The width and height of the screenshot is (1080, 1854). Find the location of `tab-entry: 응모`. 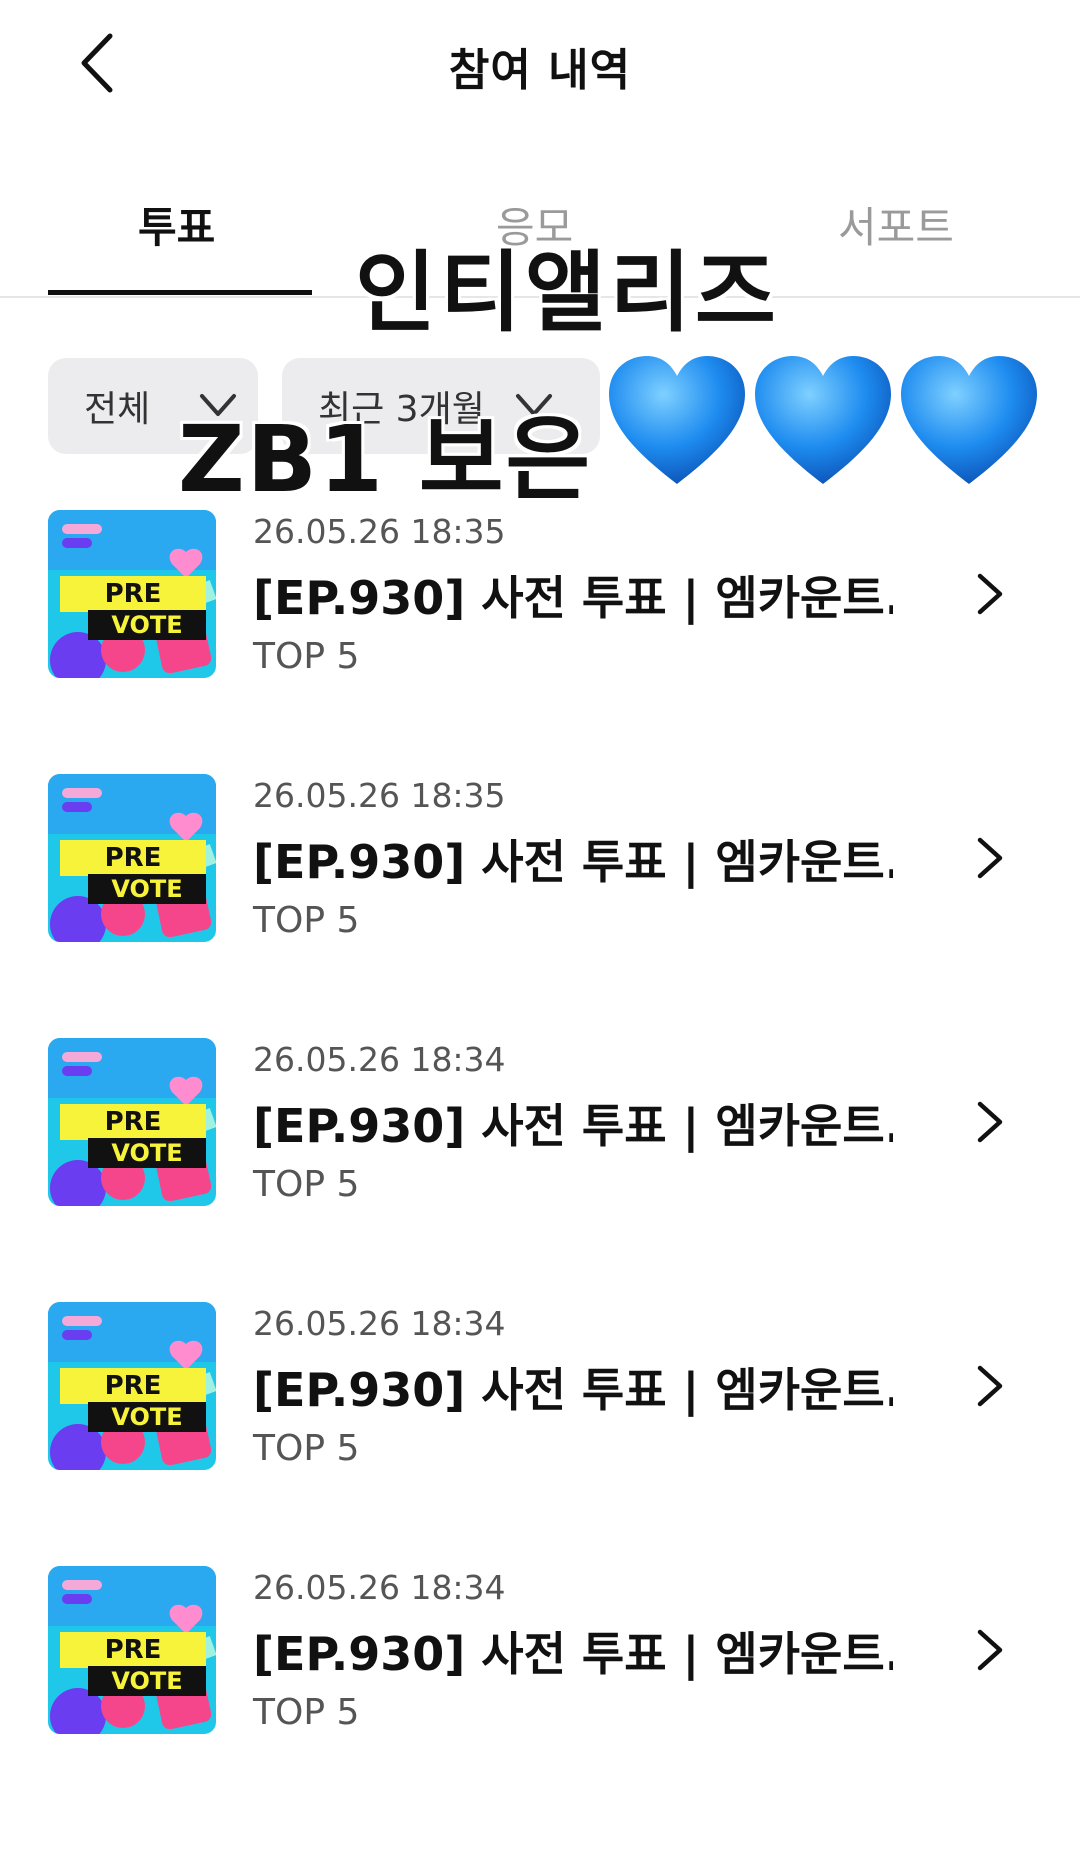

tab-entry: 응모 is located at coordinates (534, 224).